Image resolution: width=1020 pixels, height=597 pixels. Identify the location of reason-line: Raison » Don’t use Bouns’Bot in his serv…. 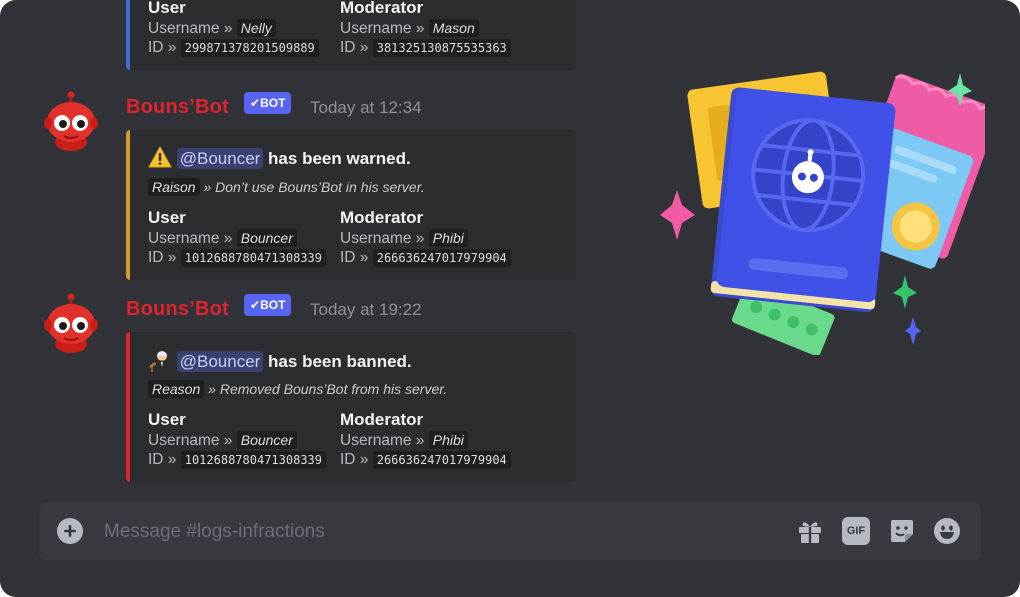
(286, 187).